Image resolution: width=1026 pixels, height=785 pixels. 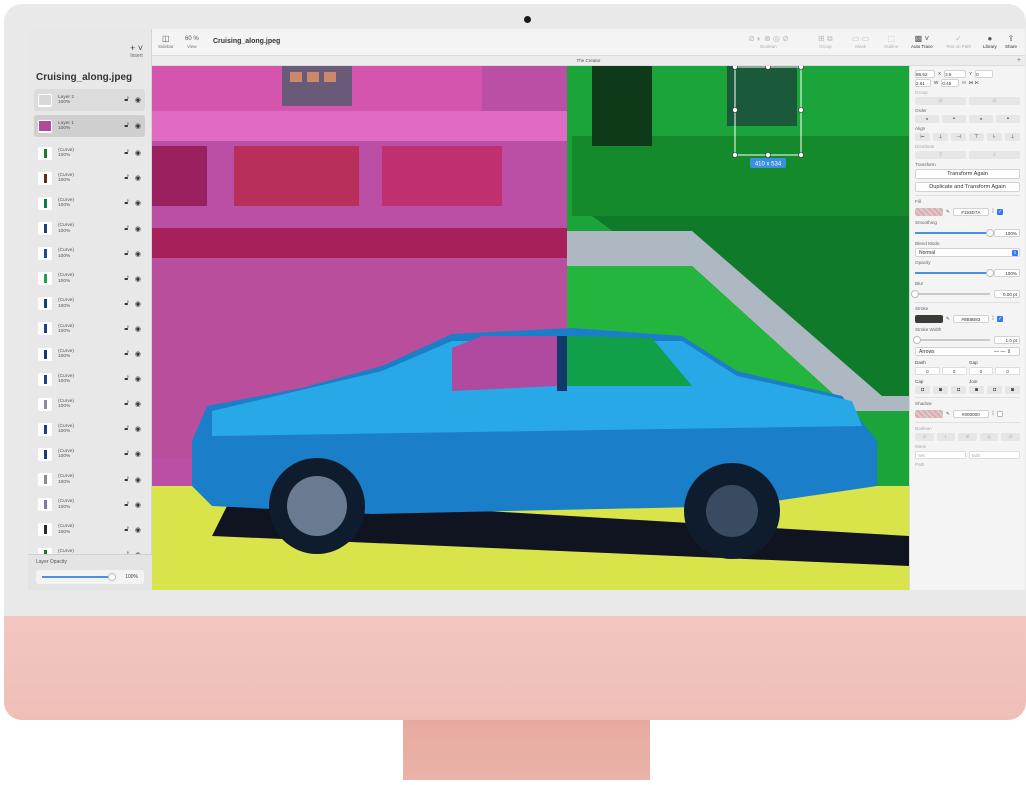 What do you see at coordinates (588, 60) in the screenshot?
I see `canvas-tab: The Creator` at bounding box center [588, 60].